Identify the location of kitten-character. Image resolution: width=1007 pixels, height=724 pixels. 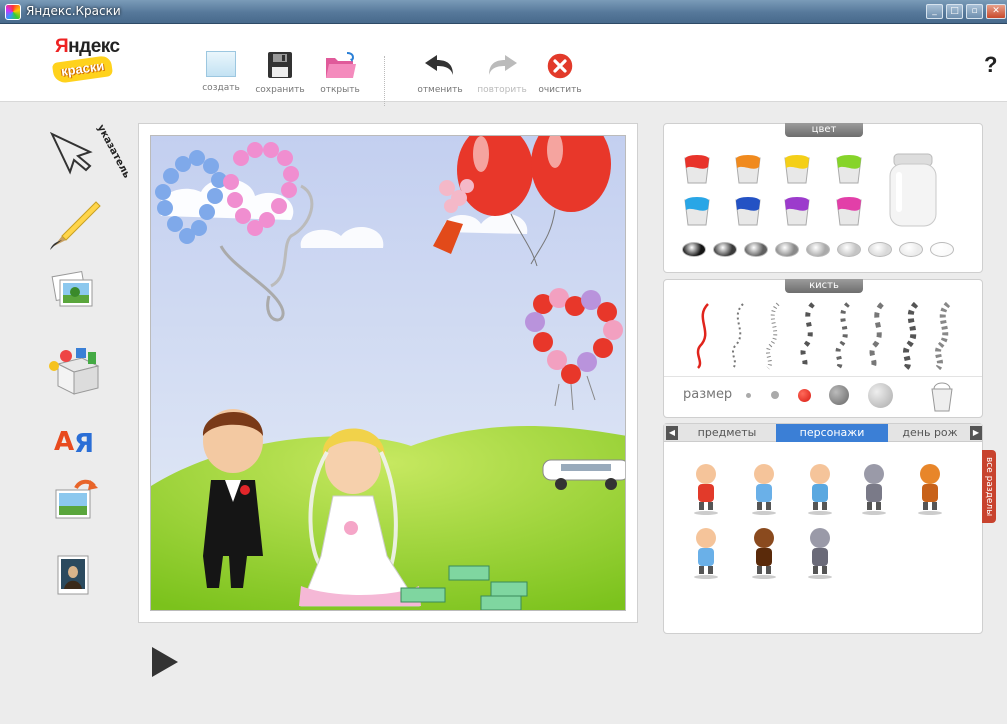
(820, 552).